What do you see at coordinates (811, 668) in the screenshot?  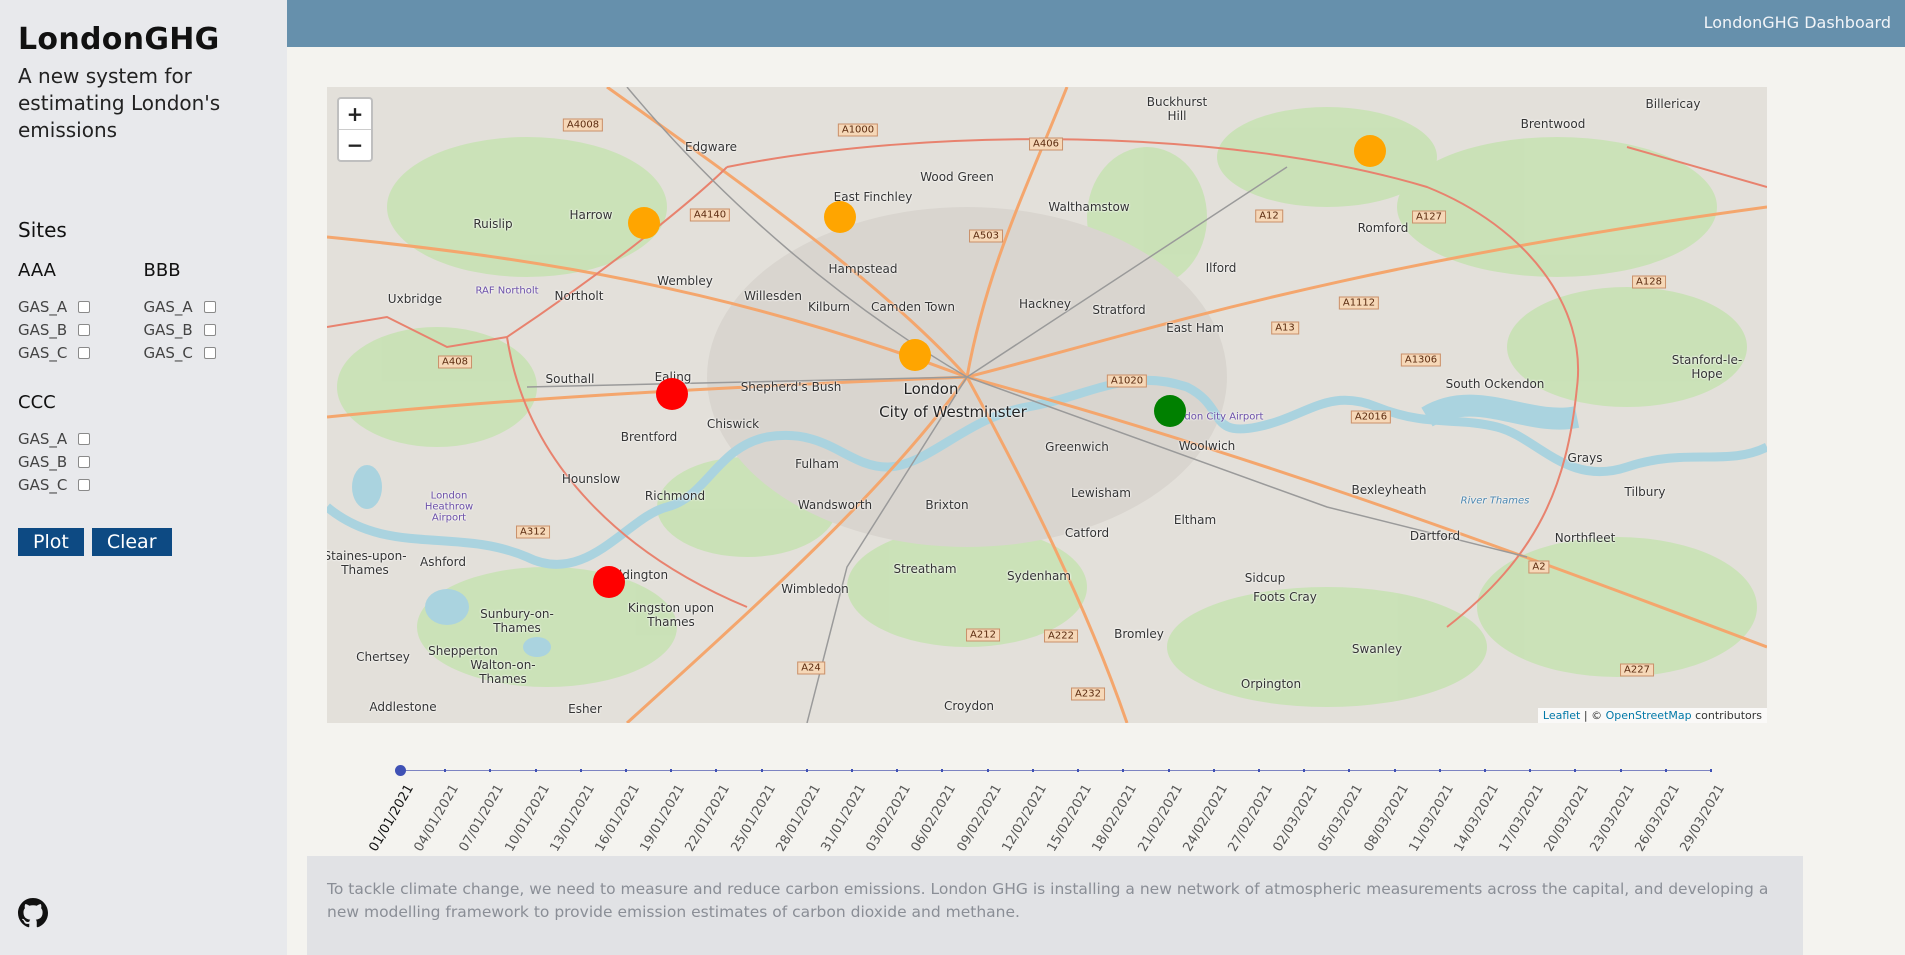 I see `road-shield: A24` at bounding box center [811, 668].